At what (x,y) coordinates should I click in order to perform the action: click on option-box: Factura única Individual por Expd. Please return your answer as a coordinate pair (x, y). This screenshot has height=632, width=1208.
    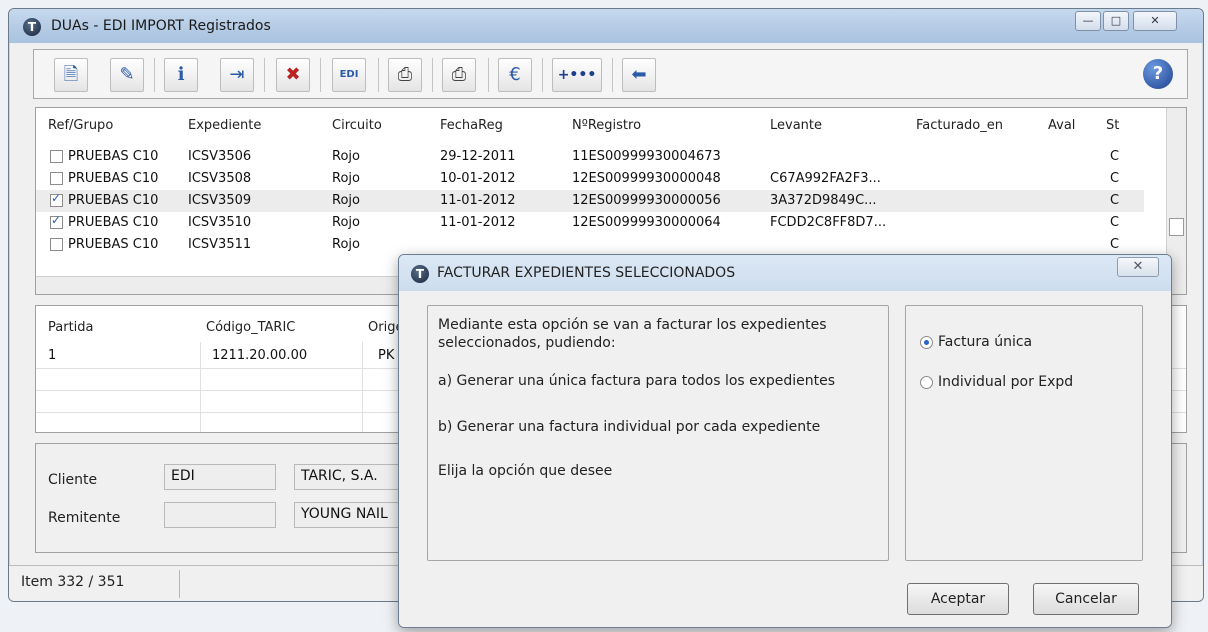
    Looking at the image, I should click on (1024, 433).